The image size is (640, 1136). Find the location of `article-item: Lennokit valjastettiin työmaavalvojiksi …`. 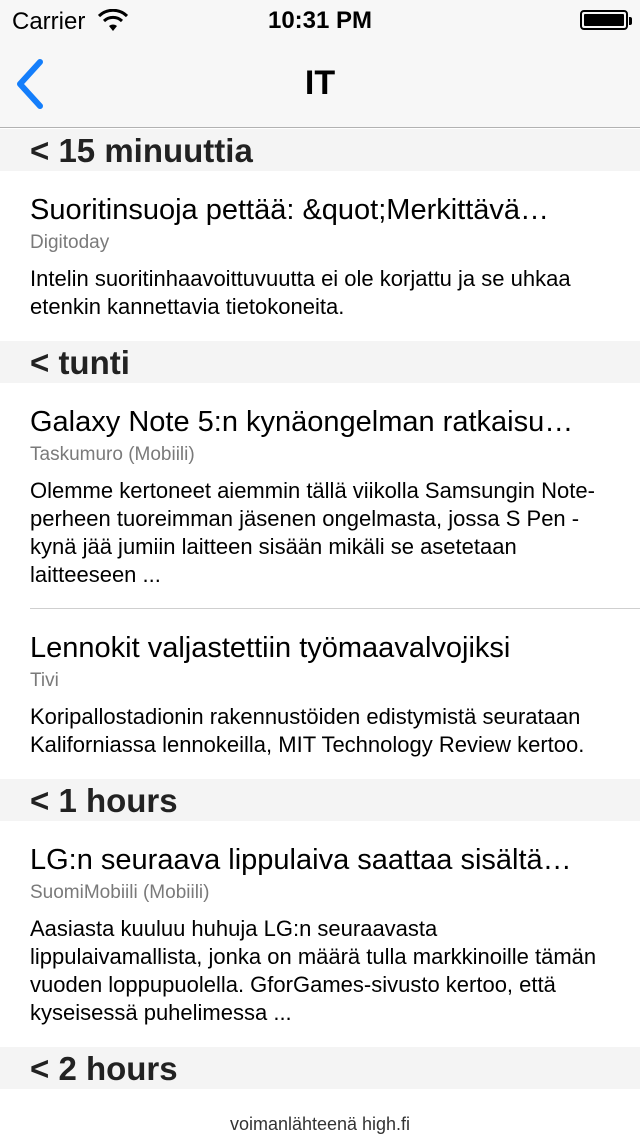

article-item: Lennokit valjastettiin työmaavalvojiksi … is located at coordinates (320, 694).